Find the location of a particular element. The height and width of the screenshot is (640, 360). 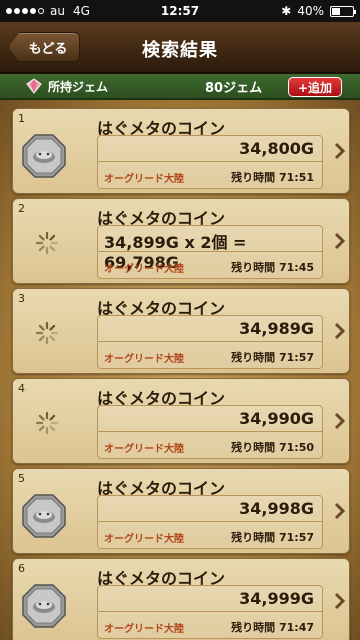

price-line: 34,800G is located at coordinates (210, 149).